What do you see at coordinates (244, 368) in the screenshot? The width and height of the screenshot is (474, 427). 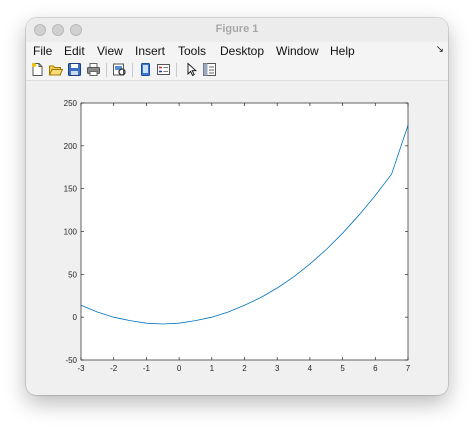 I see `x-tick-label: 2` at bounding box center [244, 368].